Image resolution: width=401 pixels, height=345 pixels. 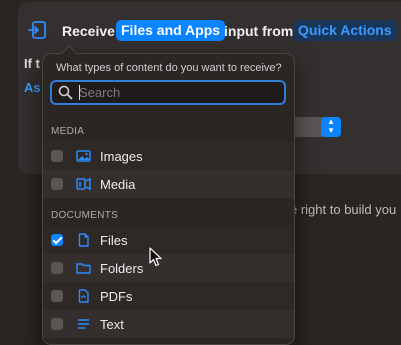 I want to click on receive-label: Receive, so click(x=88, y=31).